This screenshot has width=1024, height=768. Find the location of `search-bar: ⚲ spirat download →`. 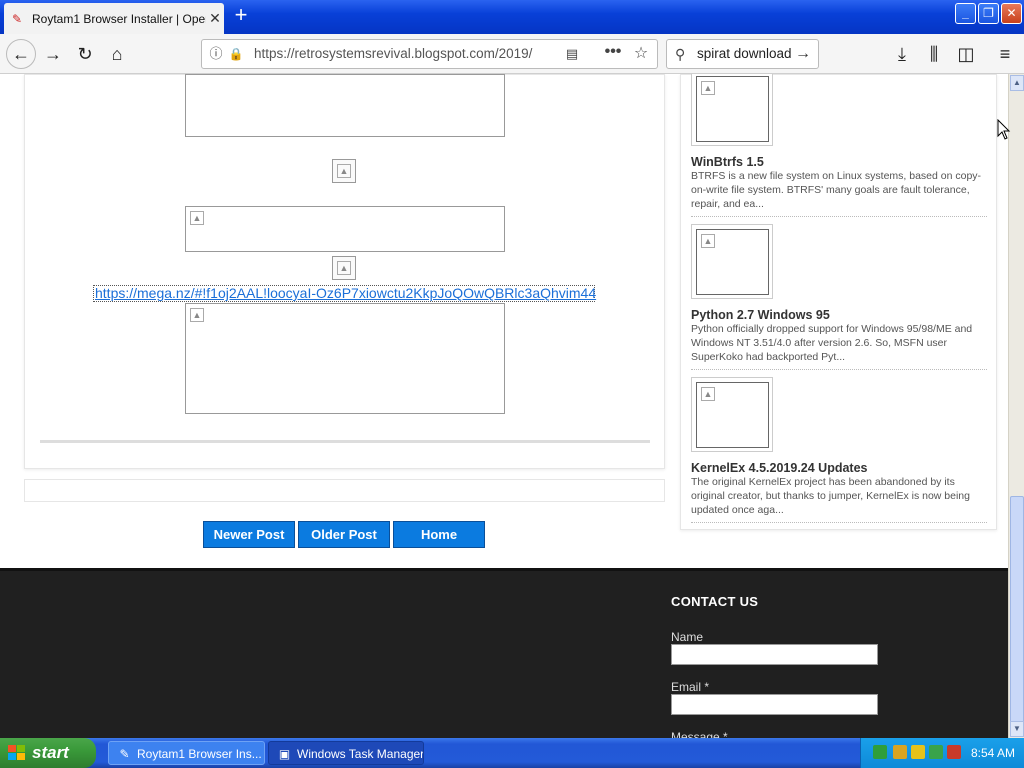

search-bar: ⚲ spirat download → is located at coordinates (742, 54).